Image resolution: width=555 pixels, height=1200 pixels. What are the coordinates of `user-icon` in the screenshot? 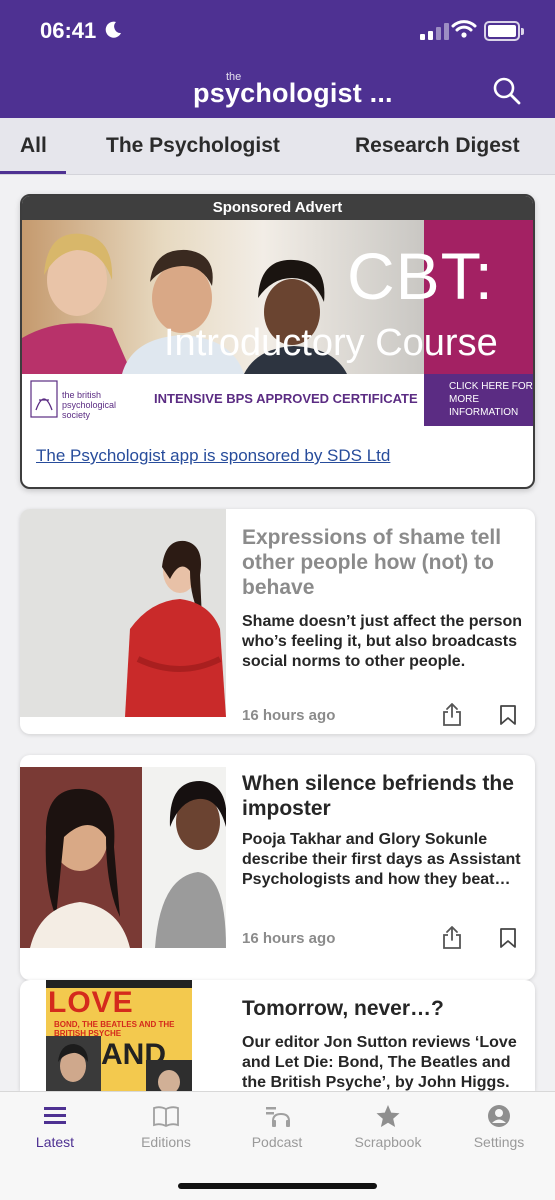 It's located at (499, 1116).